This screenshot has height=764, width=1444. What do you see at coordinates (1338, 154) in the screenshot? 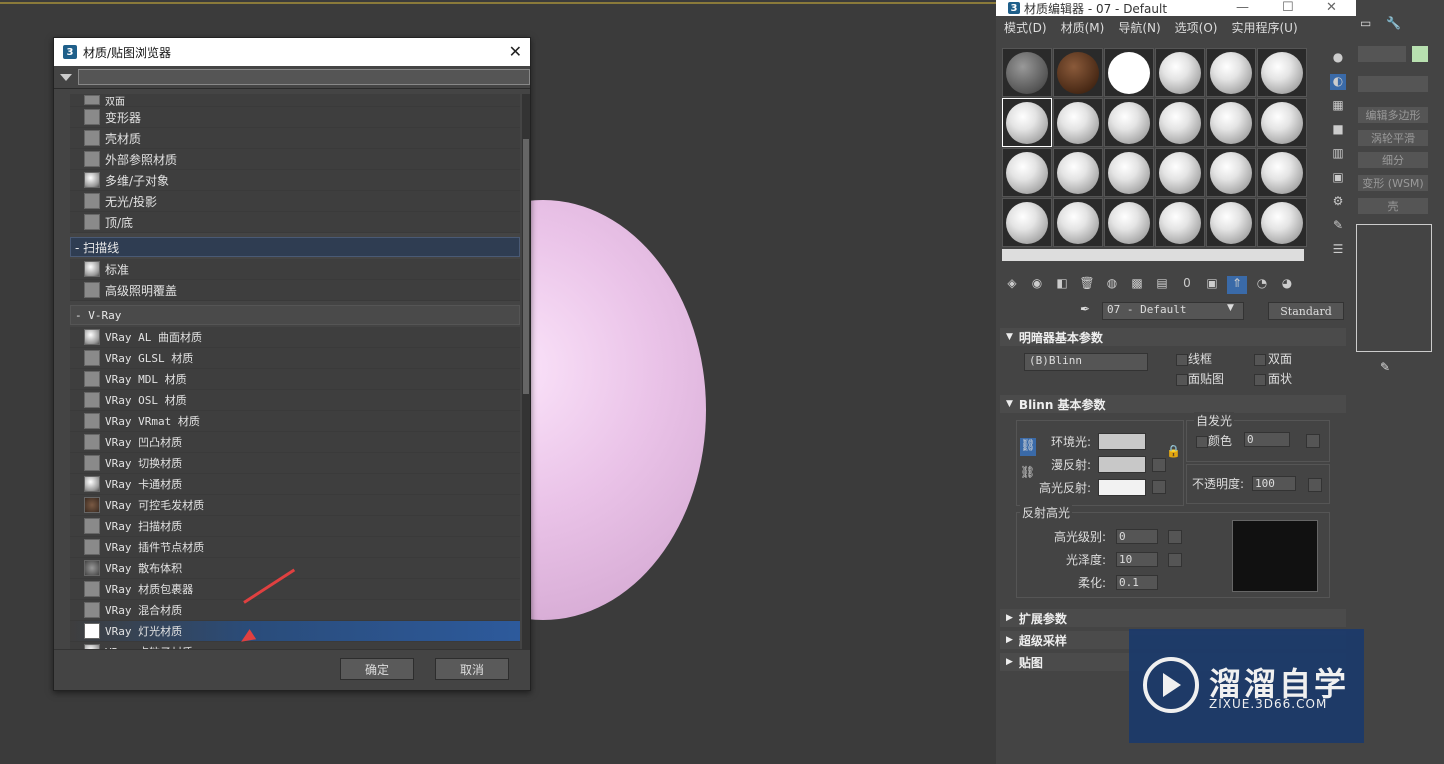
I see `video-color-check-icon: ▥` at bounding box center [1338, 154].